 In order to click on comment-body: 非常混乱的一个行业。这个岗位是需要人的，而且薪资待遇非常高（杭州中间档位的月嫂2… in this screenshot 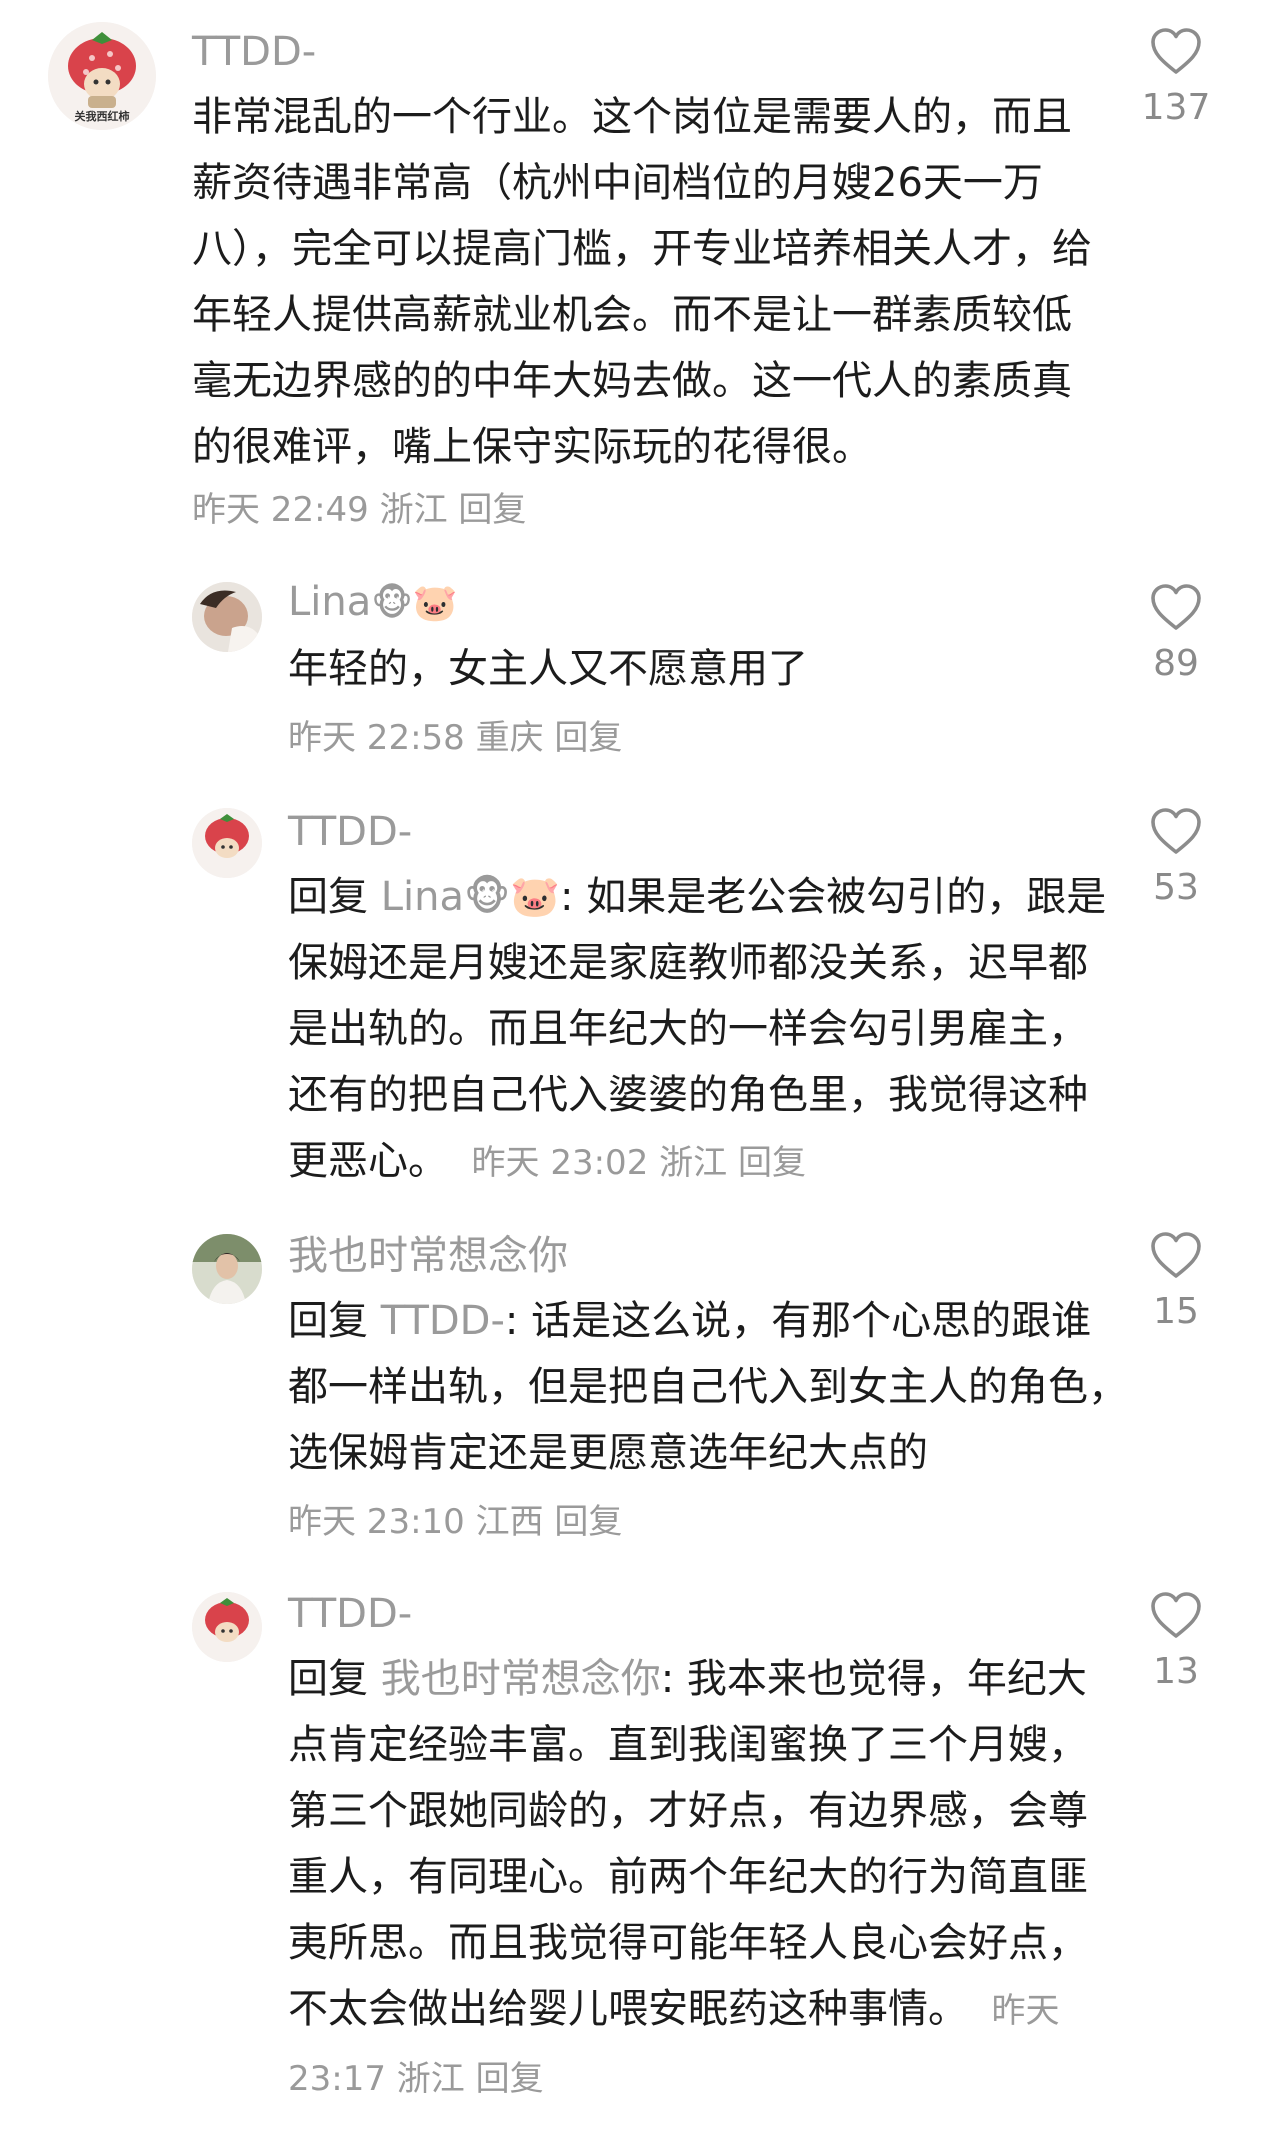, I will do `click(642, 282)`.